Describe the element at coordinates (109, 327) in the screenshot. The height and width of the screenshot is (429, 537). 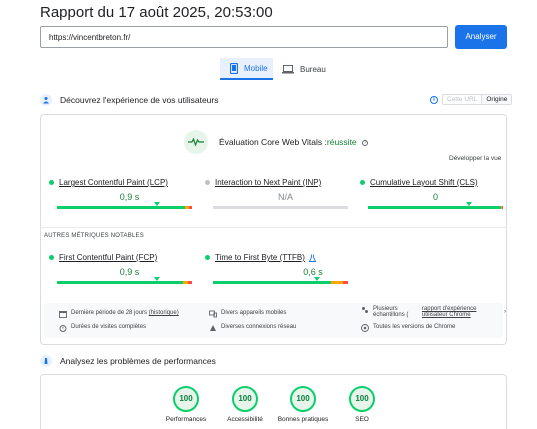
I see `footer-durations-text: Durées de visites complètes` at that location.